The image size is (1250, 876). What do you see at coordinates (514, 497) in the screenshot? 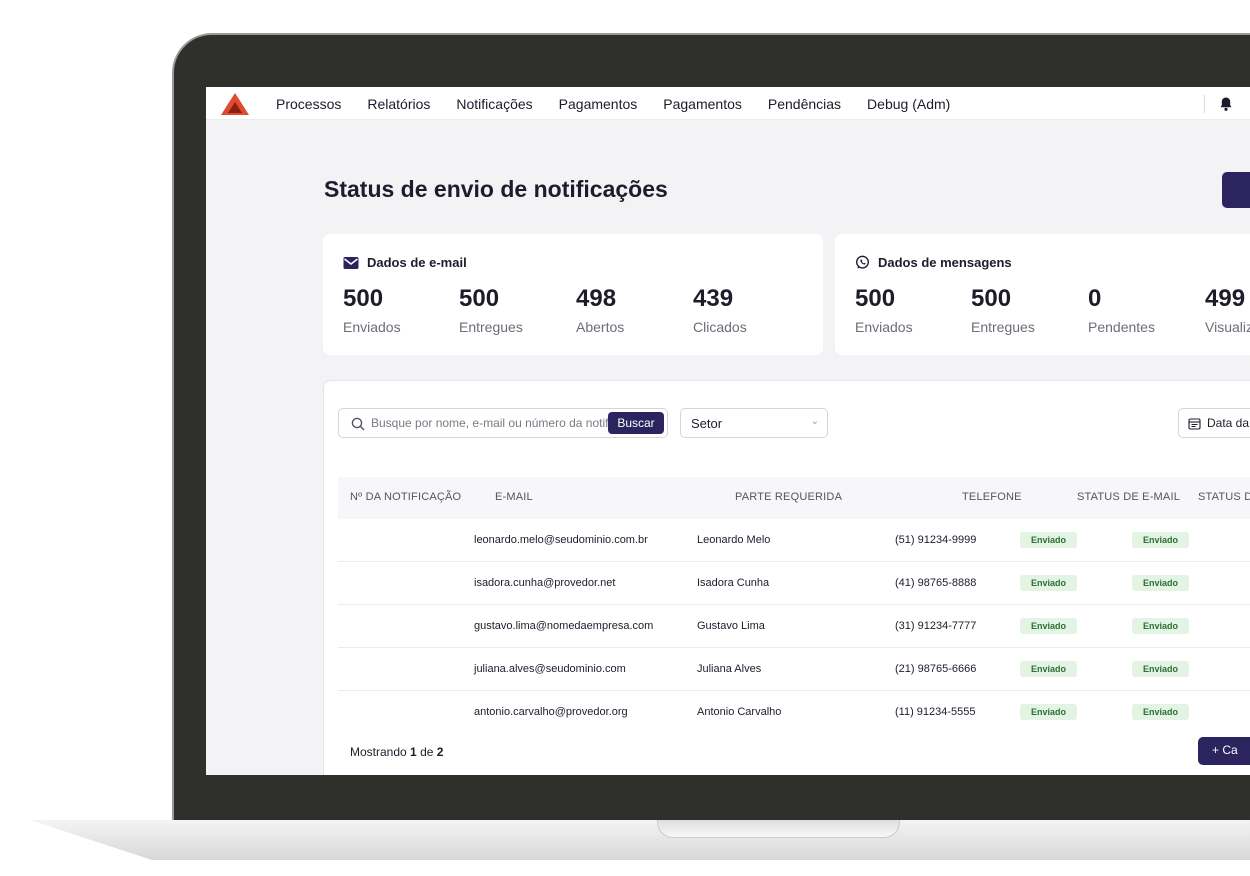
I see `header-email: E-MAIL` at bounding box center [514, 497].